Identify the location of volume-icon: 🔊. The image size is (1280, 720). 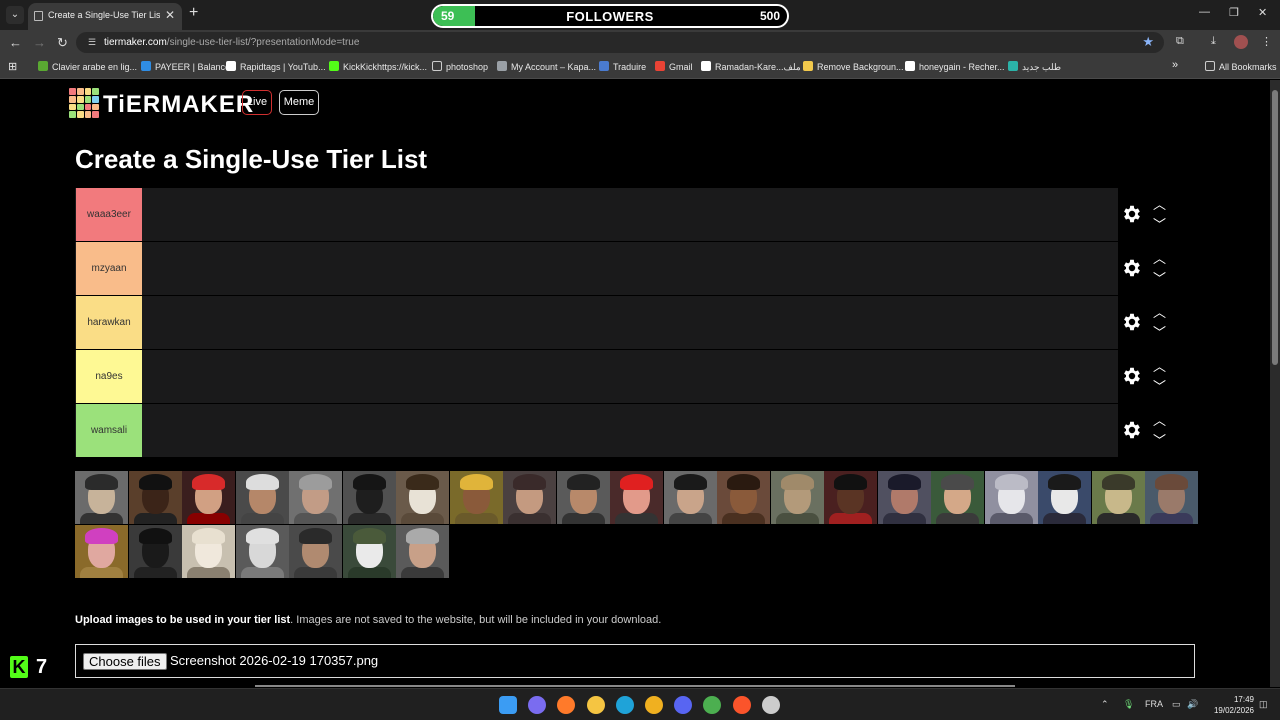
(1192, 704).